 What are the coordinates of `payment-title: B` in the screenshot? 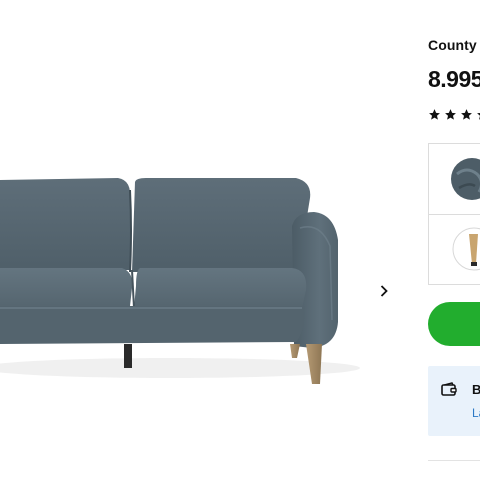 It's located at (476, 389).